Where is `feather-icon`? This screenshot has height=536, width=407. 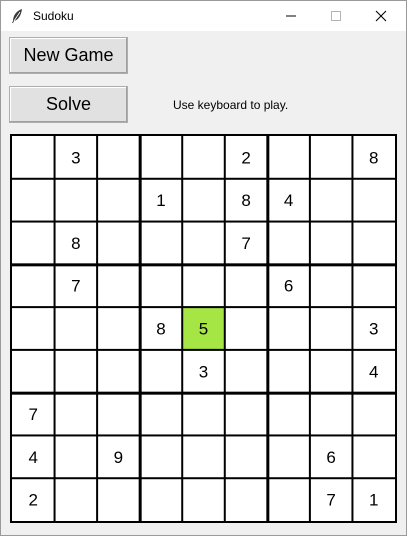
feather-icon is located at coordinates (17, 16).